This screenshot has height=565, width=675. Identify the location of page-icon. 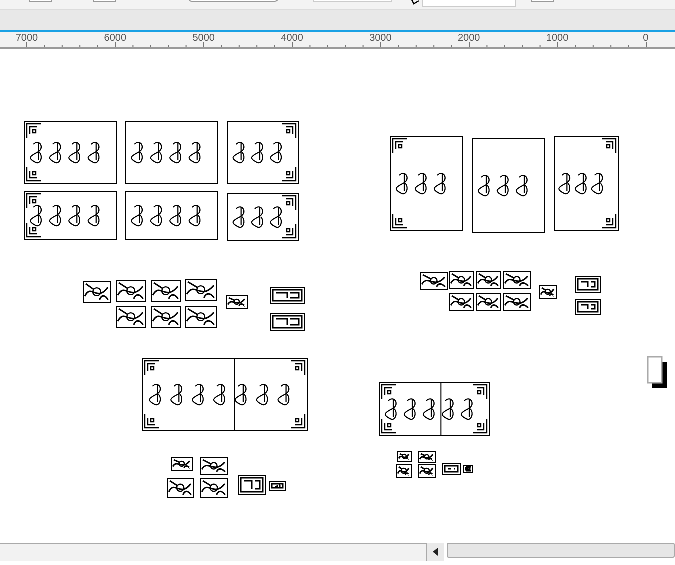
(657, 372).